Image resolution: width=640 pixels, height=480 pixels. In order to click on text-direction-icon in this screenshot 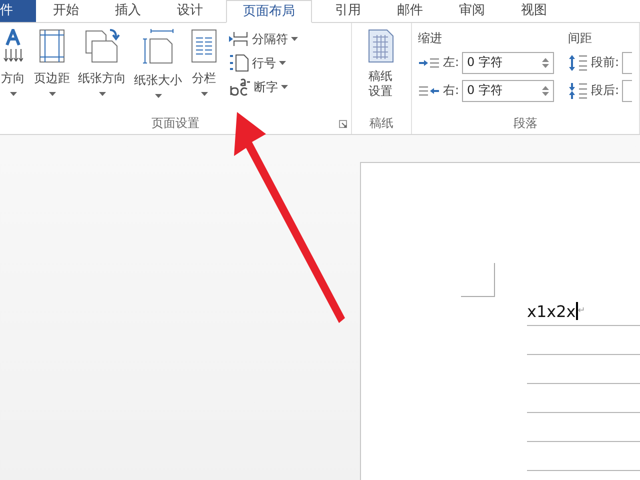, I will do `click(13, 46)`.